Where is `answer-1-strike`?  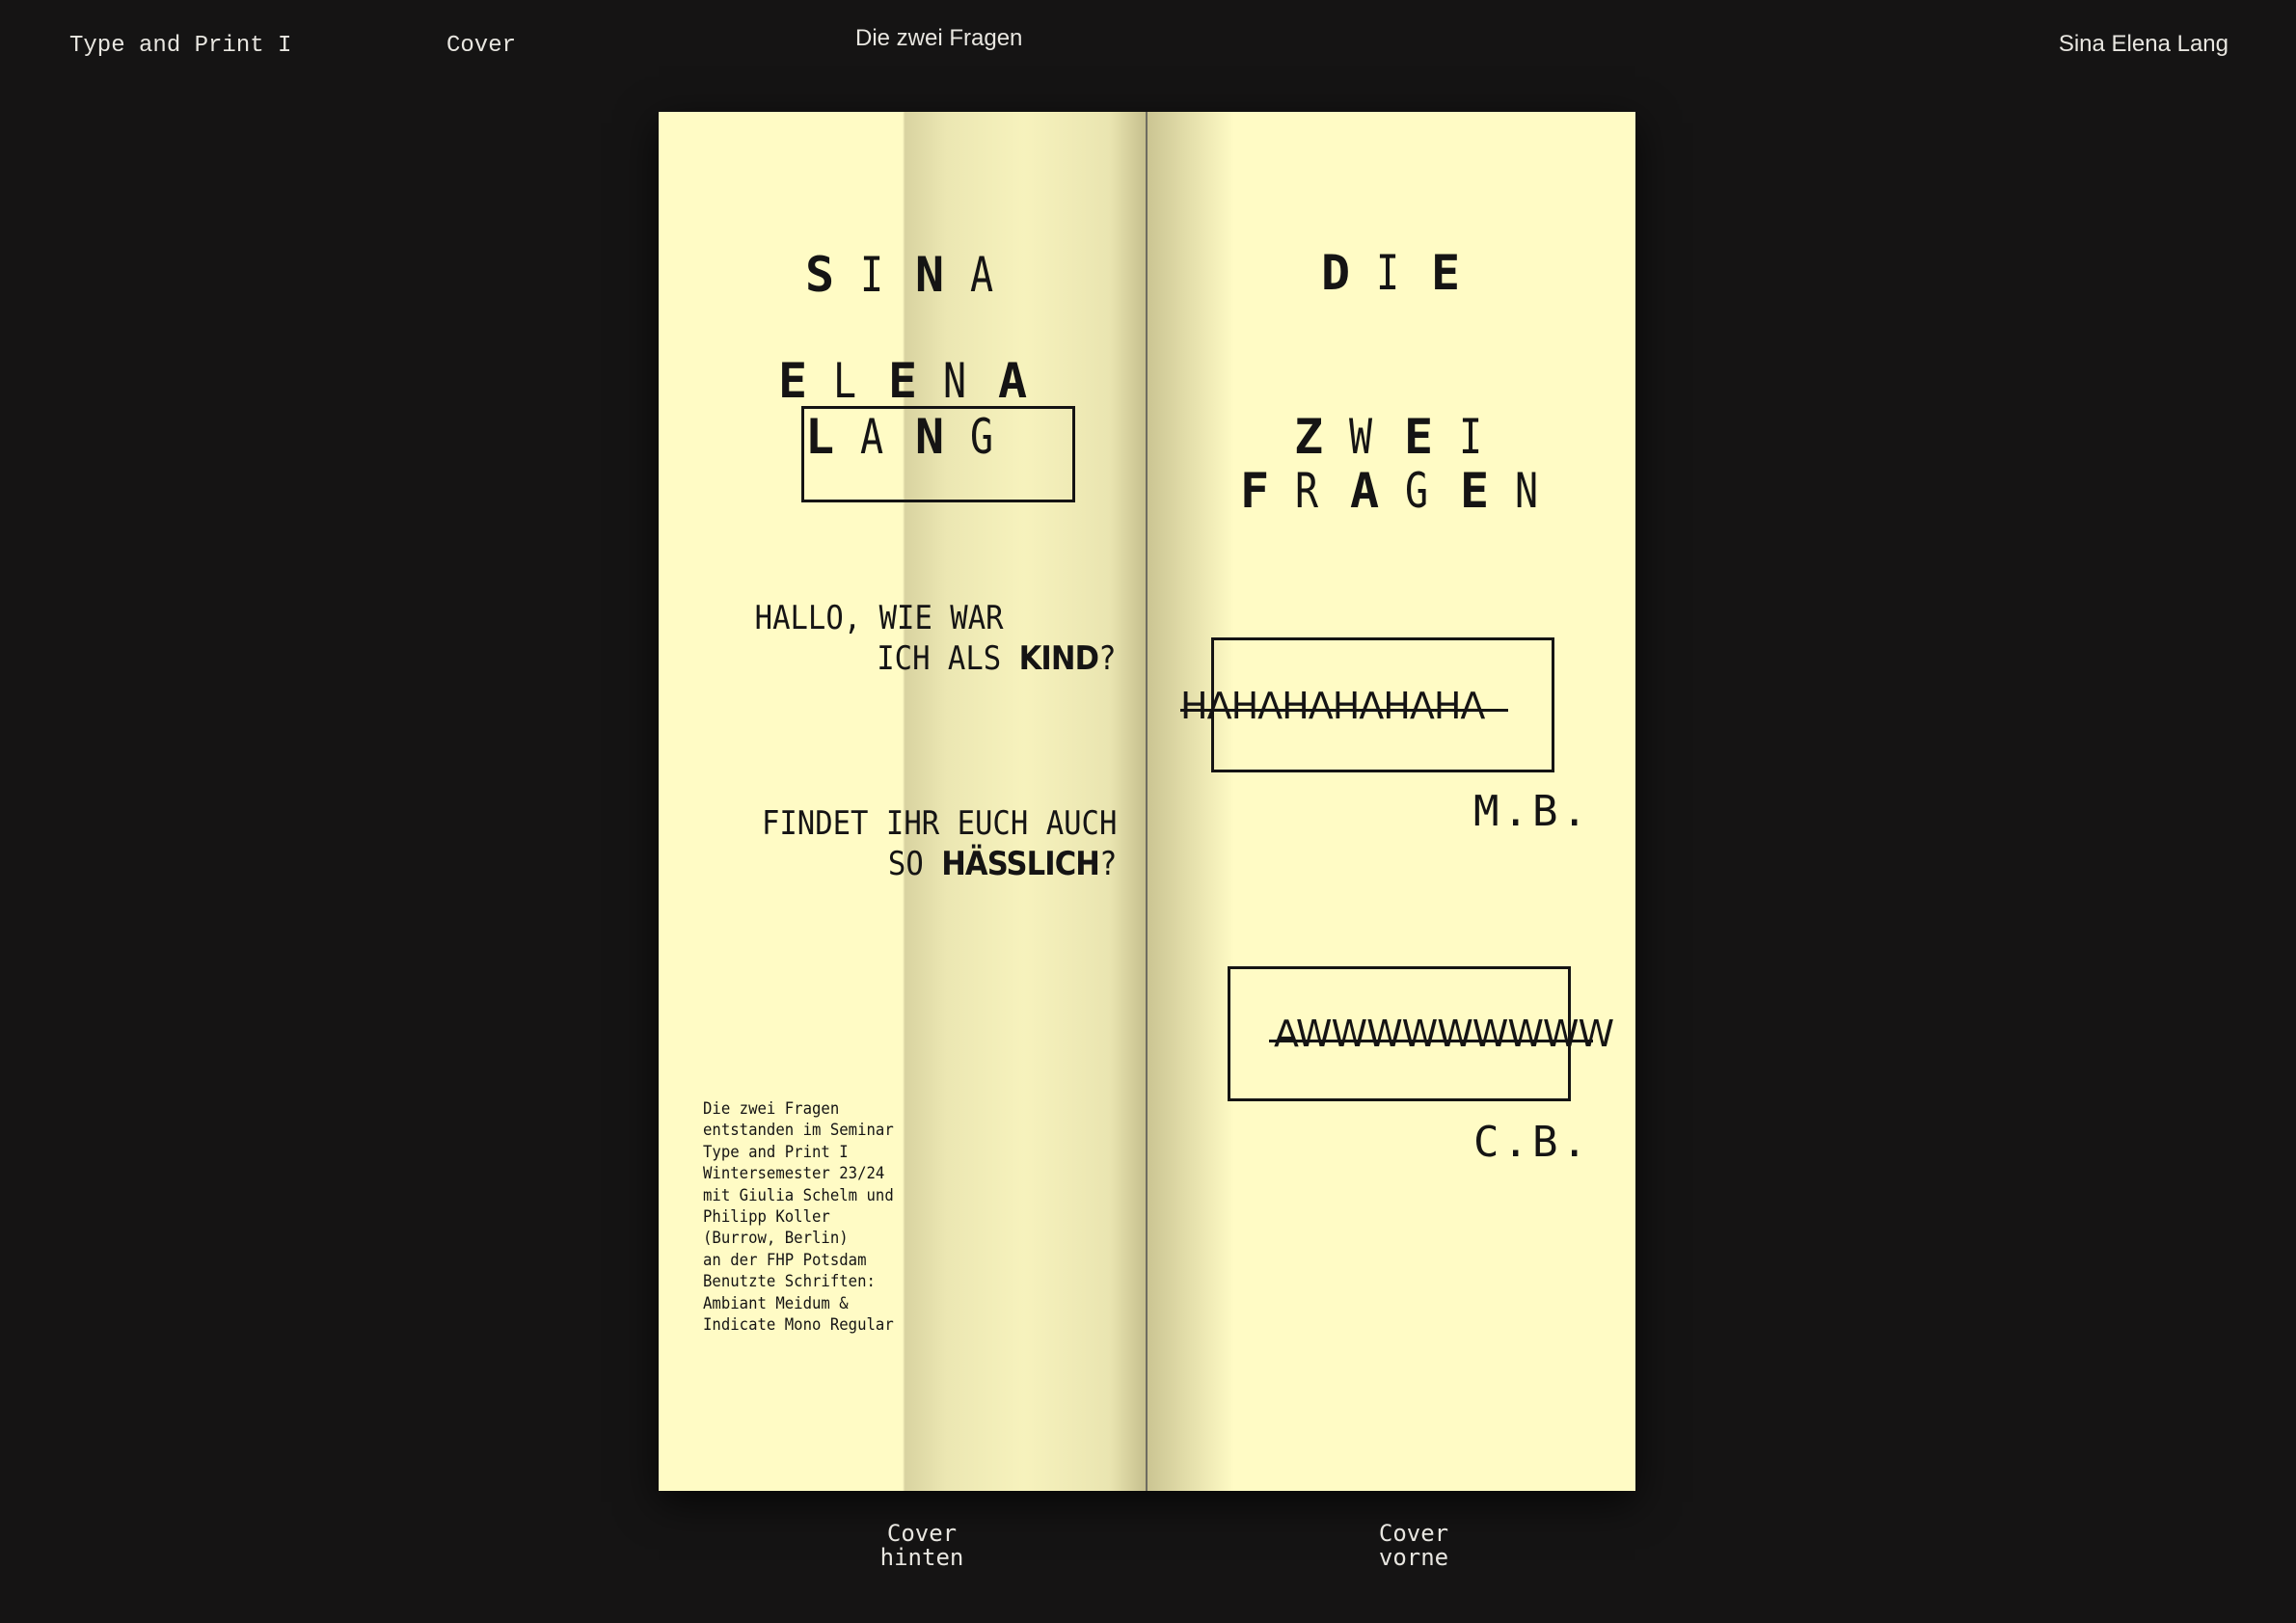
answer-1-strike is located at coordinates (1344, 710).